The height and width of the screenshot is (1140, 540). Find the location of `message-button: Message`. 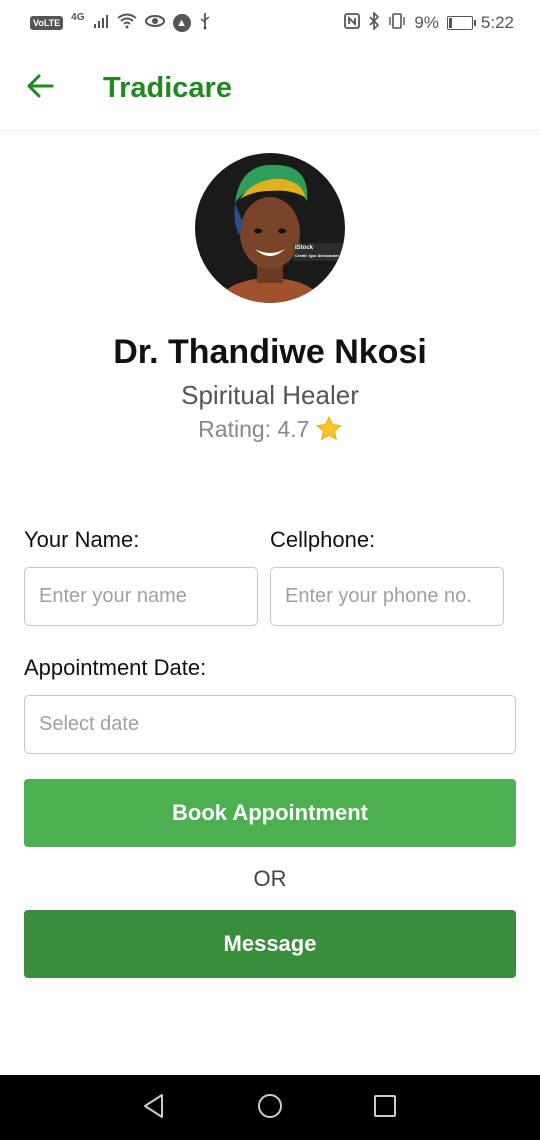

message-button: Message is located at coordinates (270, 944).